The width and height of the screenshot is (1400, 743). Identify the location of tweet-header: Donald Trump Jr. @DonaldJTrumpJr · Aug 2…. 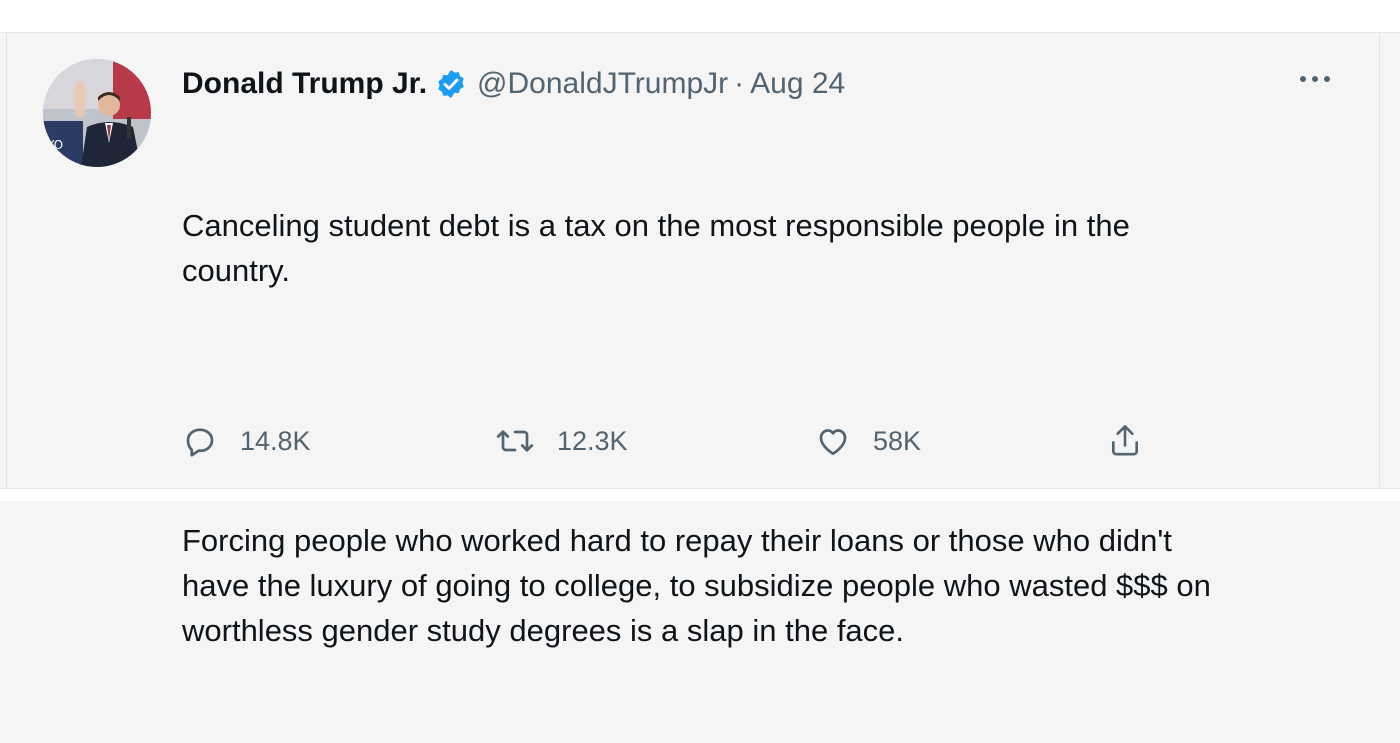
(767, 84).